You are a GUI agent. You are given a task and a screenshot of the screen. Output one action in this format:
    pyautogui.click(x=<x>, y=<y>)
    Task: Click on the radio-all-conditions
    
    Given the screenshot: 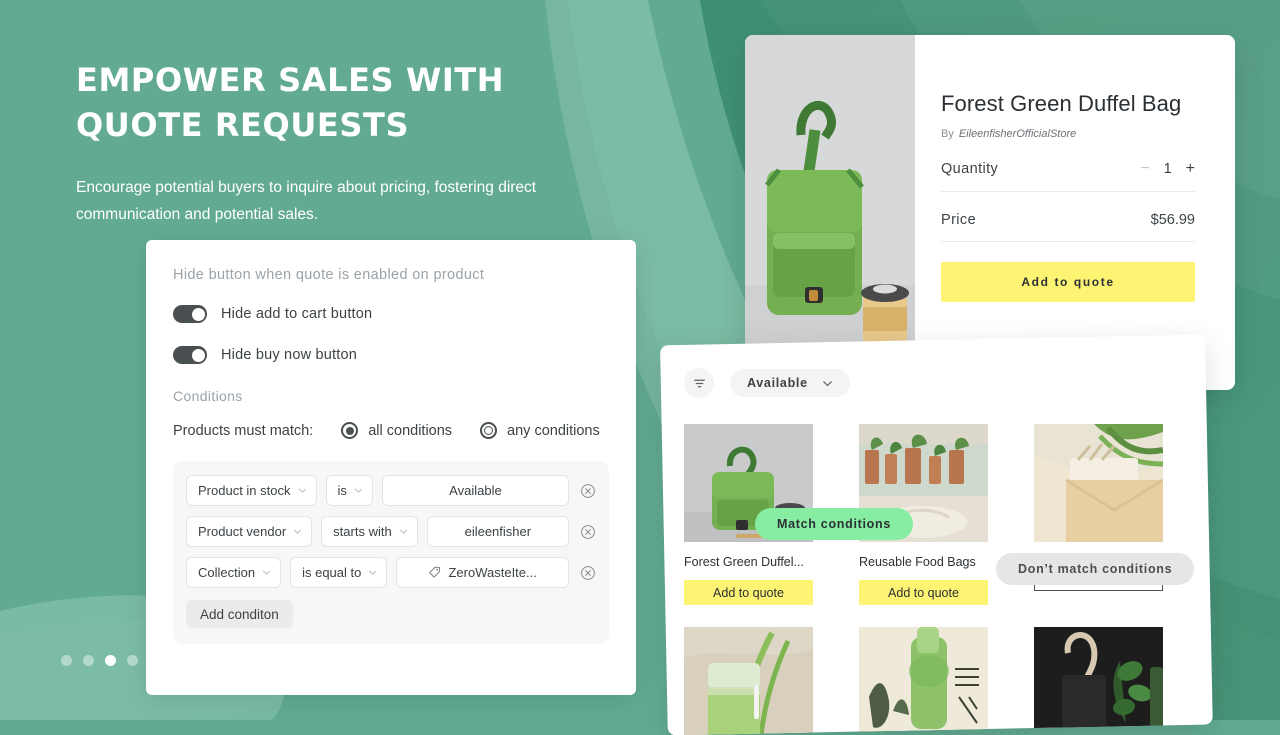 What is the action you would take?
    pyautogui.click(x=350, y=430)
    